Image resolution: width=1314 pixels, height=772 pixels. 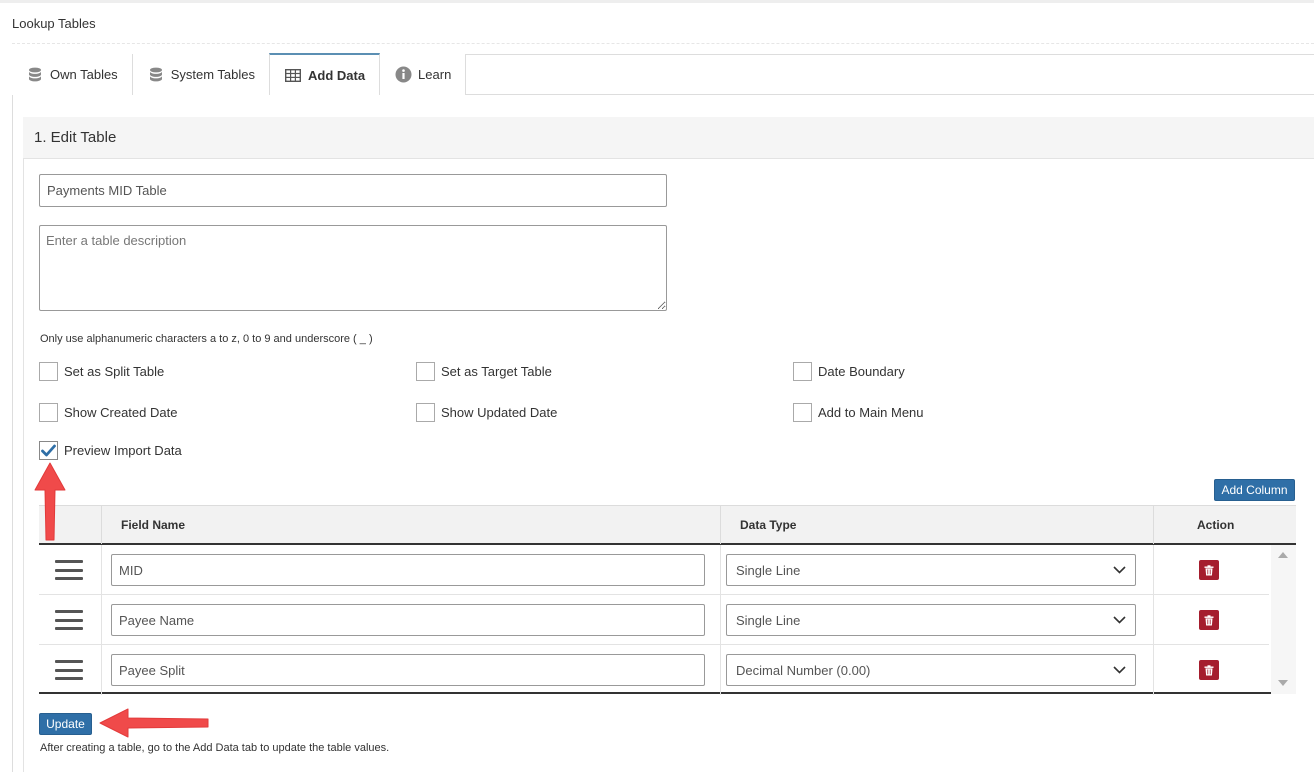 What do you see at coordinates (84, 74) in the screenshot?
I see `tab-label: Own Tables` at bounding box center [84, 74].